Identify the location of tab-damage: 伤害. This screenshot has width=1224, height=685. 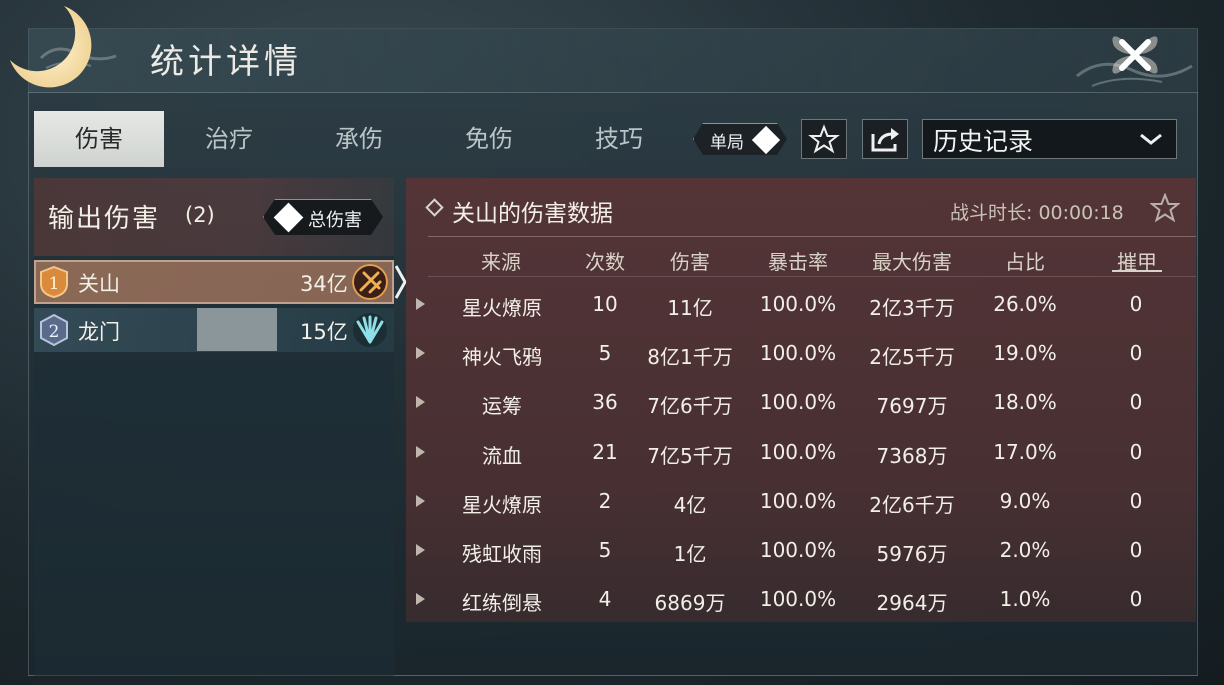
(99, 139).